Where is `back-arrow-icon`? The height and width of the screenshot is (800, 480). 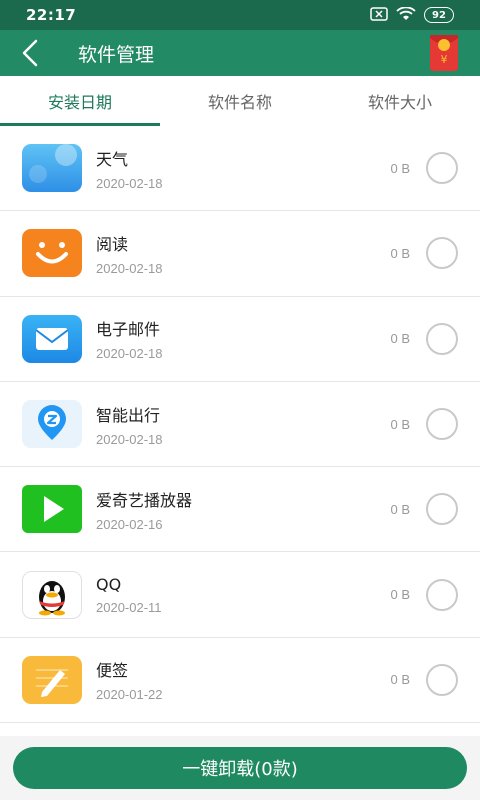
back-arrow-icon is located at coordinates (30, 53).